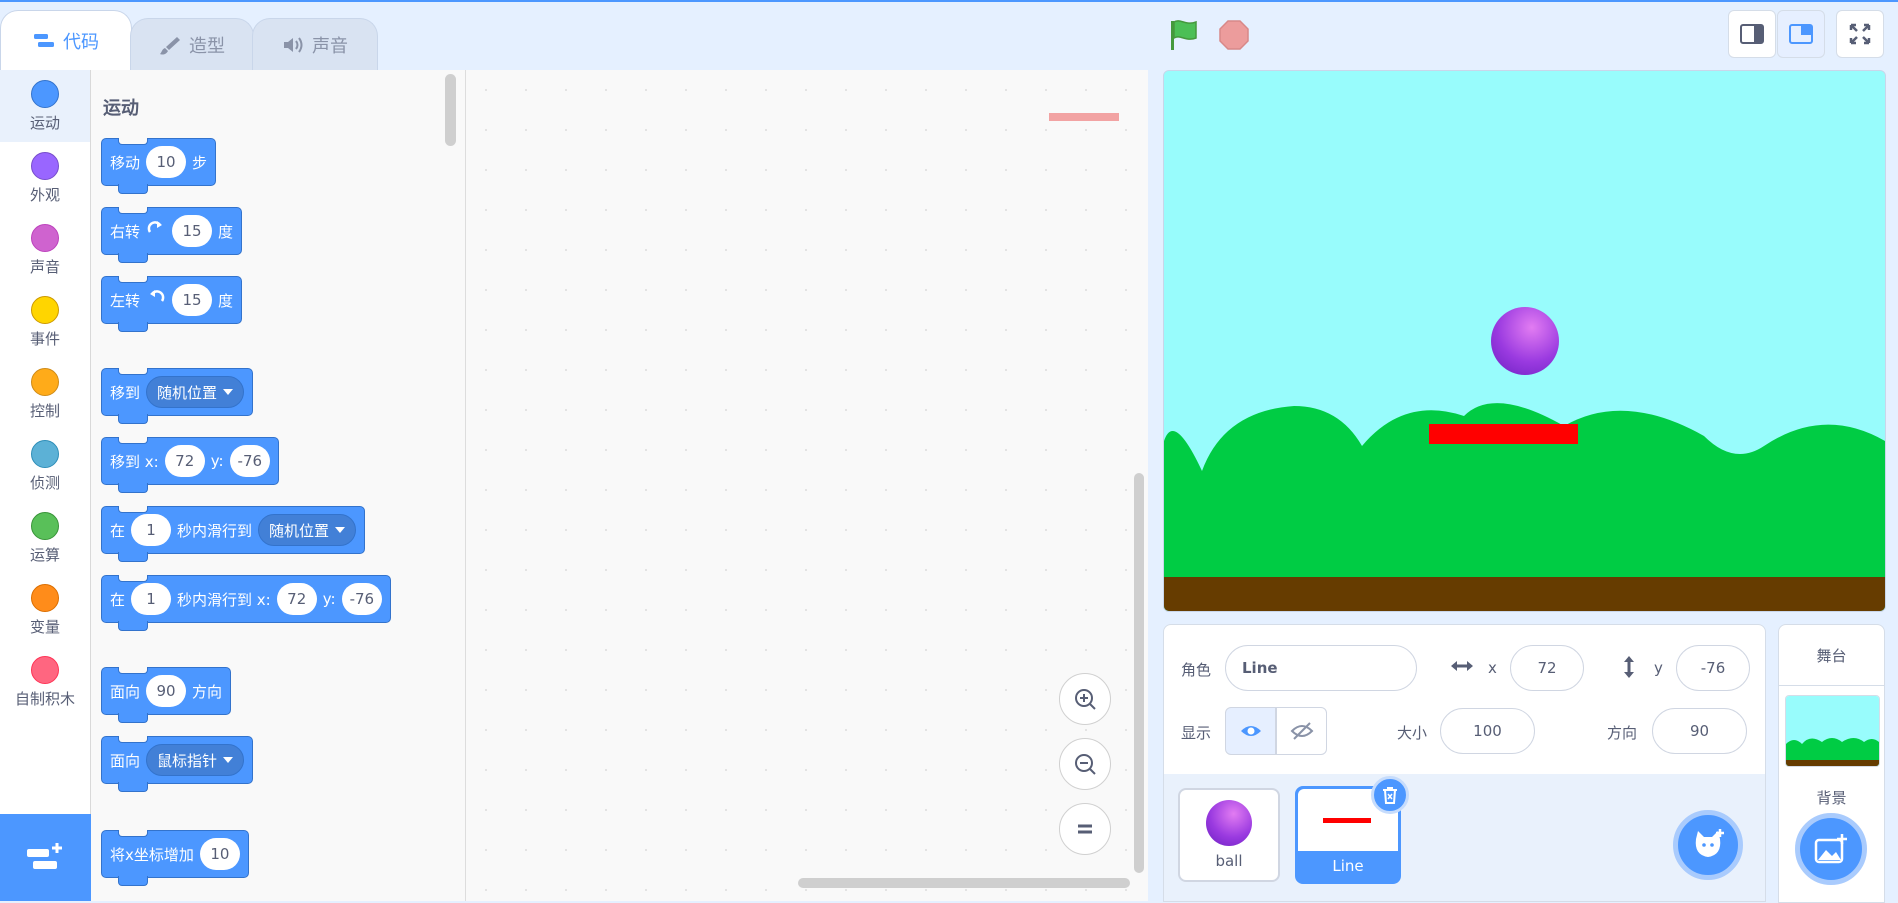  Describe the element at coordinates (1831, 655) in the screenshot. I see `stage-title: 舞台` at that location.